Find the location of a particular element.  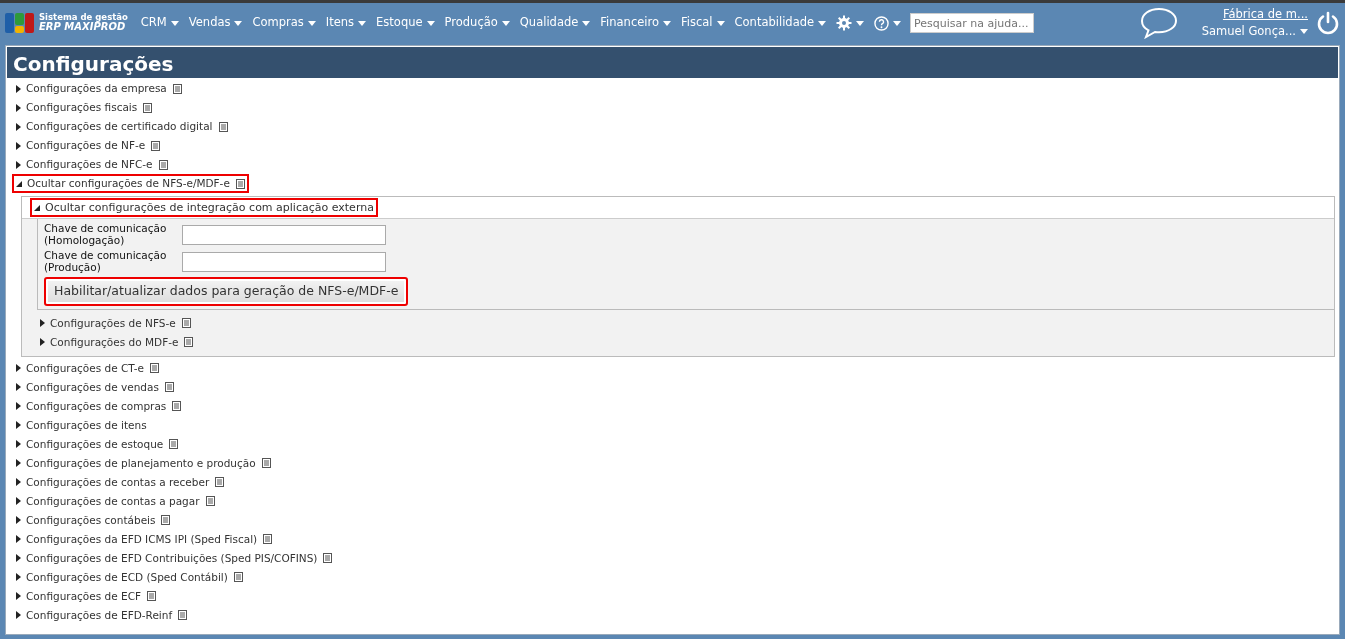

help-icon is located at coordinates (882, 23).